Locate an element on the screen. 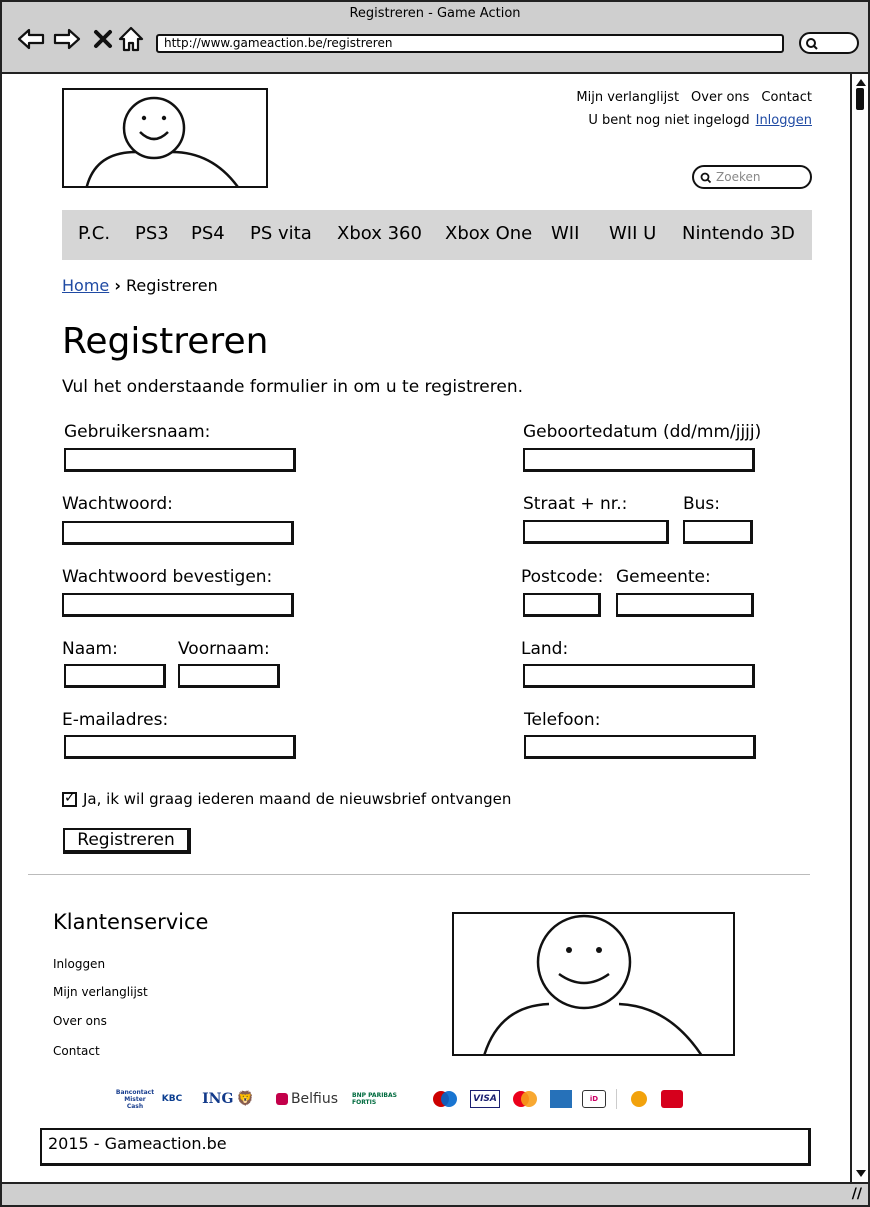 This screenshot has height=1207, width=870. lastname-input is located at coordinates (115, 676).